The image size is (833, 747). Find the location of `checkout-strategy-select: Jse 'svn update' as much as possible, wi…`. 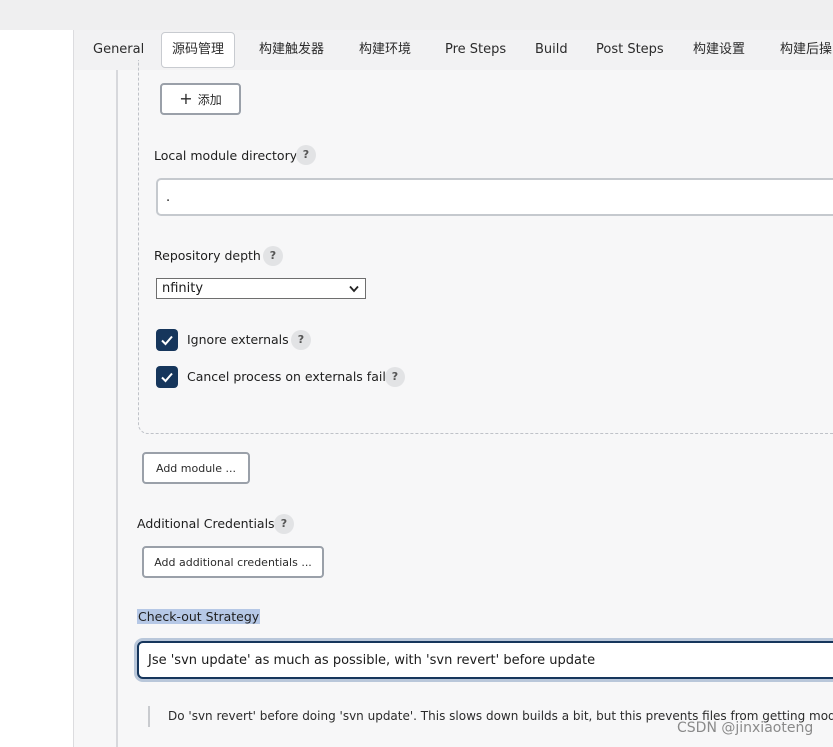

checkout-strategy-select: Jse 'svn update' as much as possible, wi… is located at coordinates (485, 660).